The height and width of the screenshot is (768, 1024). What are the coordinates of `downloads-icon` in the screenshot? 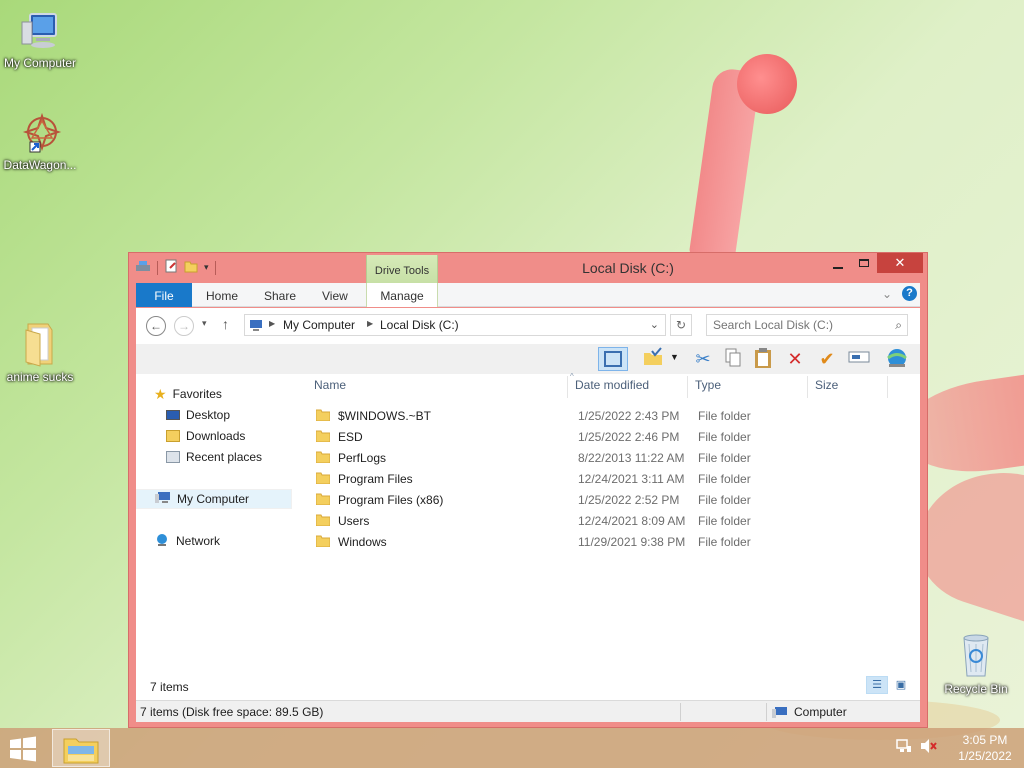 It's located at (173, 436).